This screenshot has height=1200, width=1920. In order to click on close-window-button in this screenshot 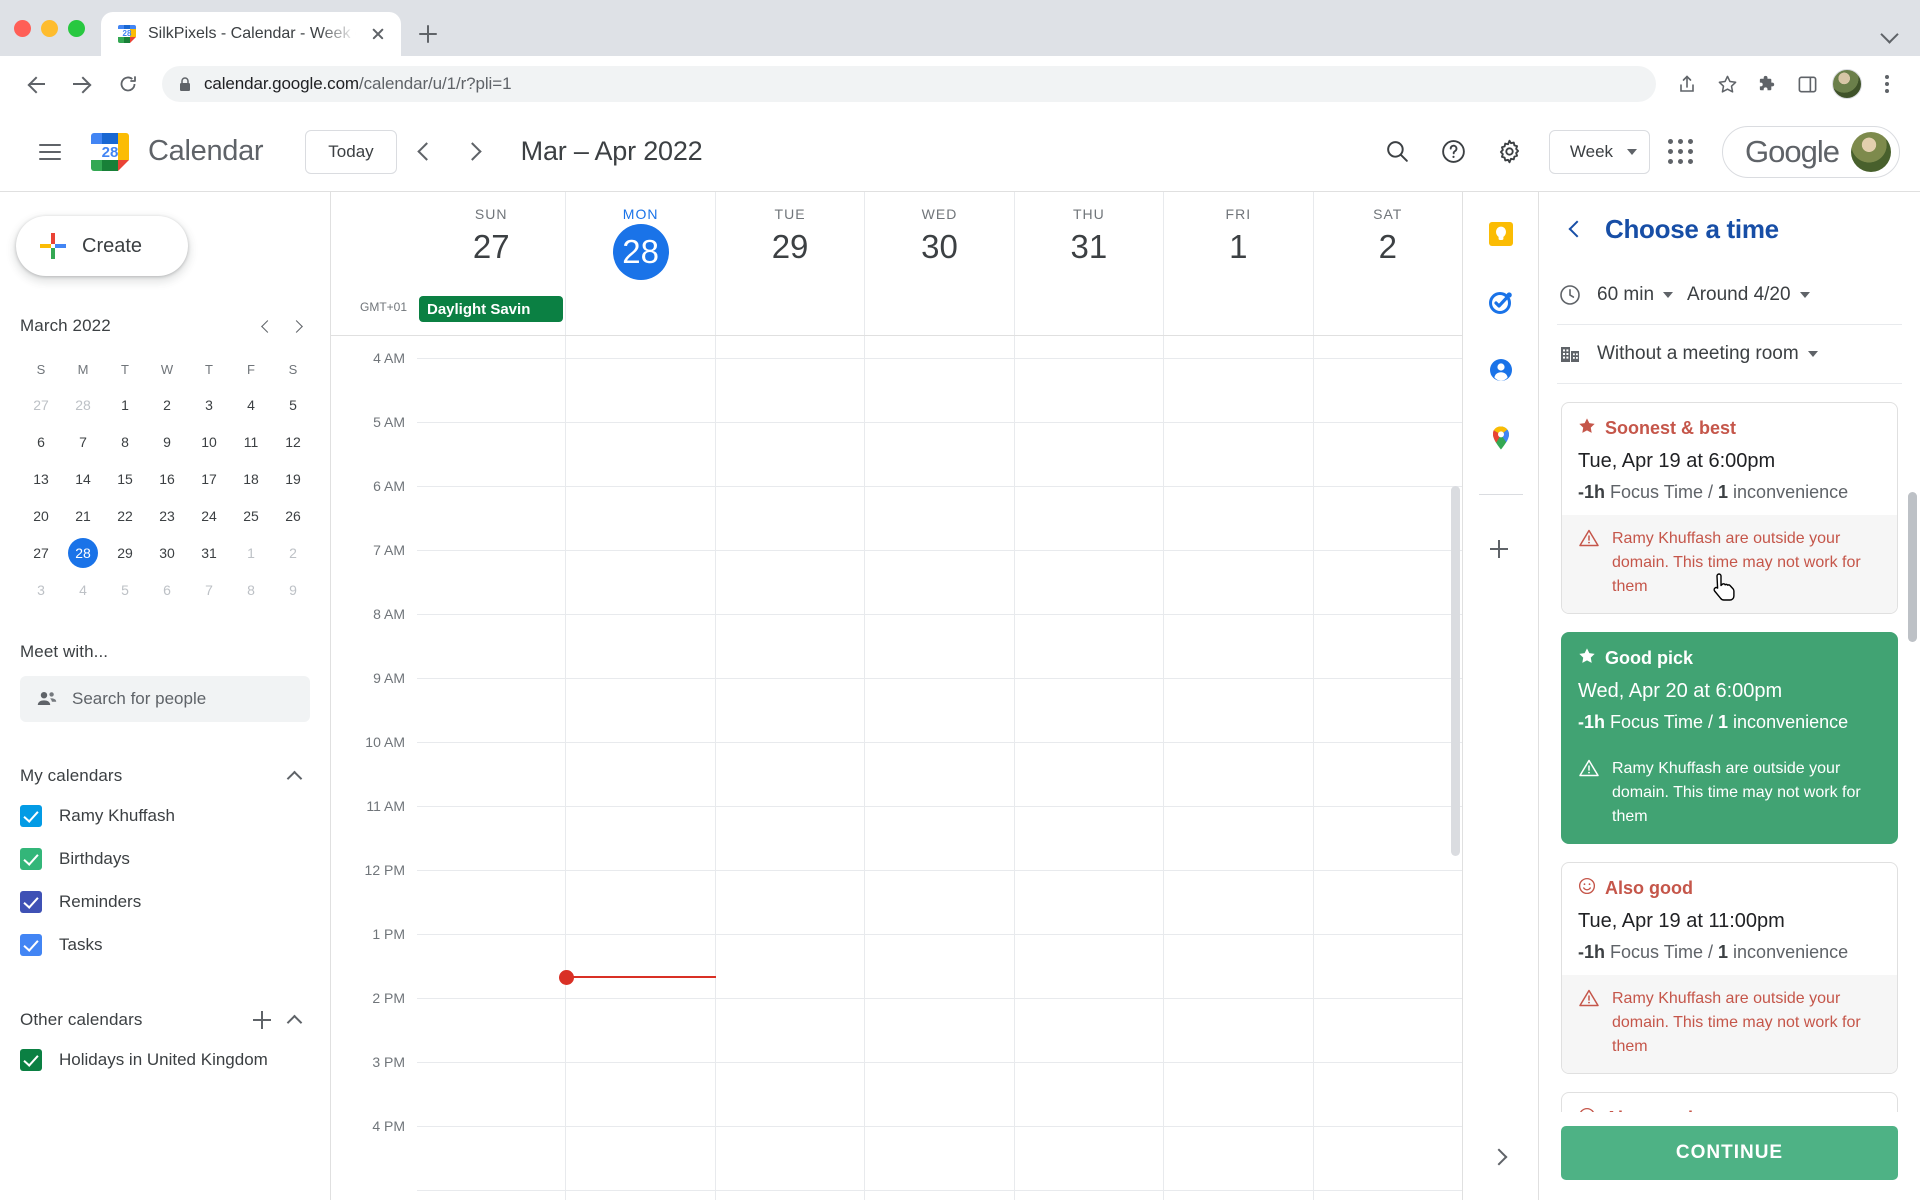, I will do `click(22, 28)`.